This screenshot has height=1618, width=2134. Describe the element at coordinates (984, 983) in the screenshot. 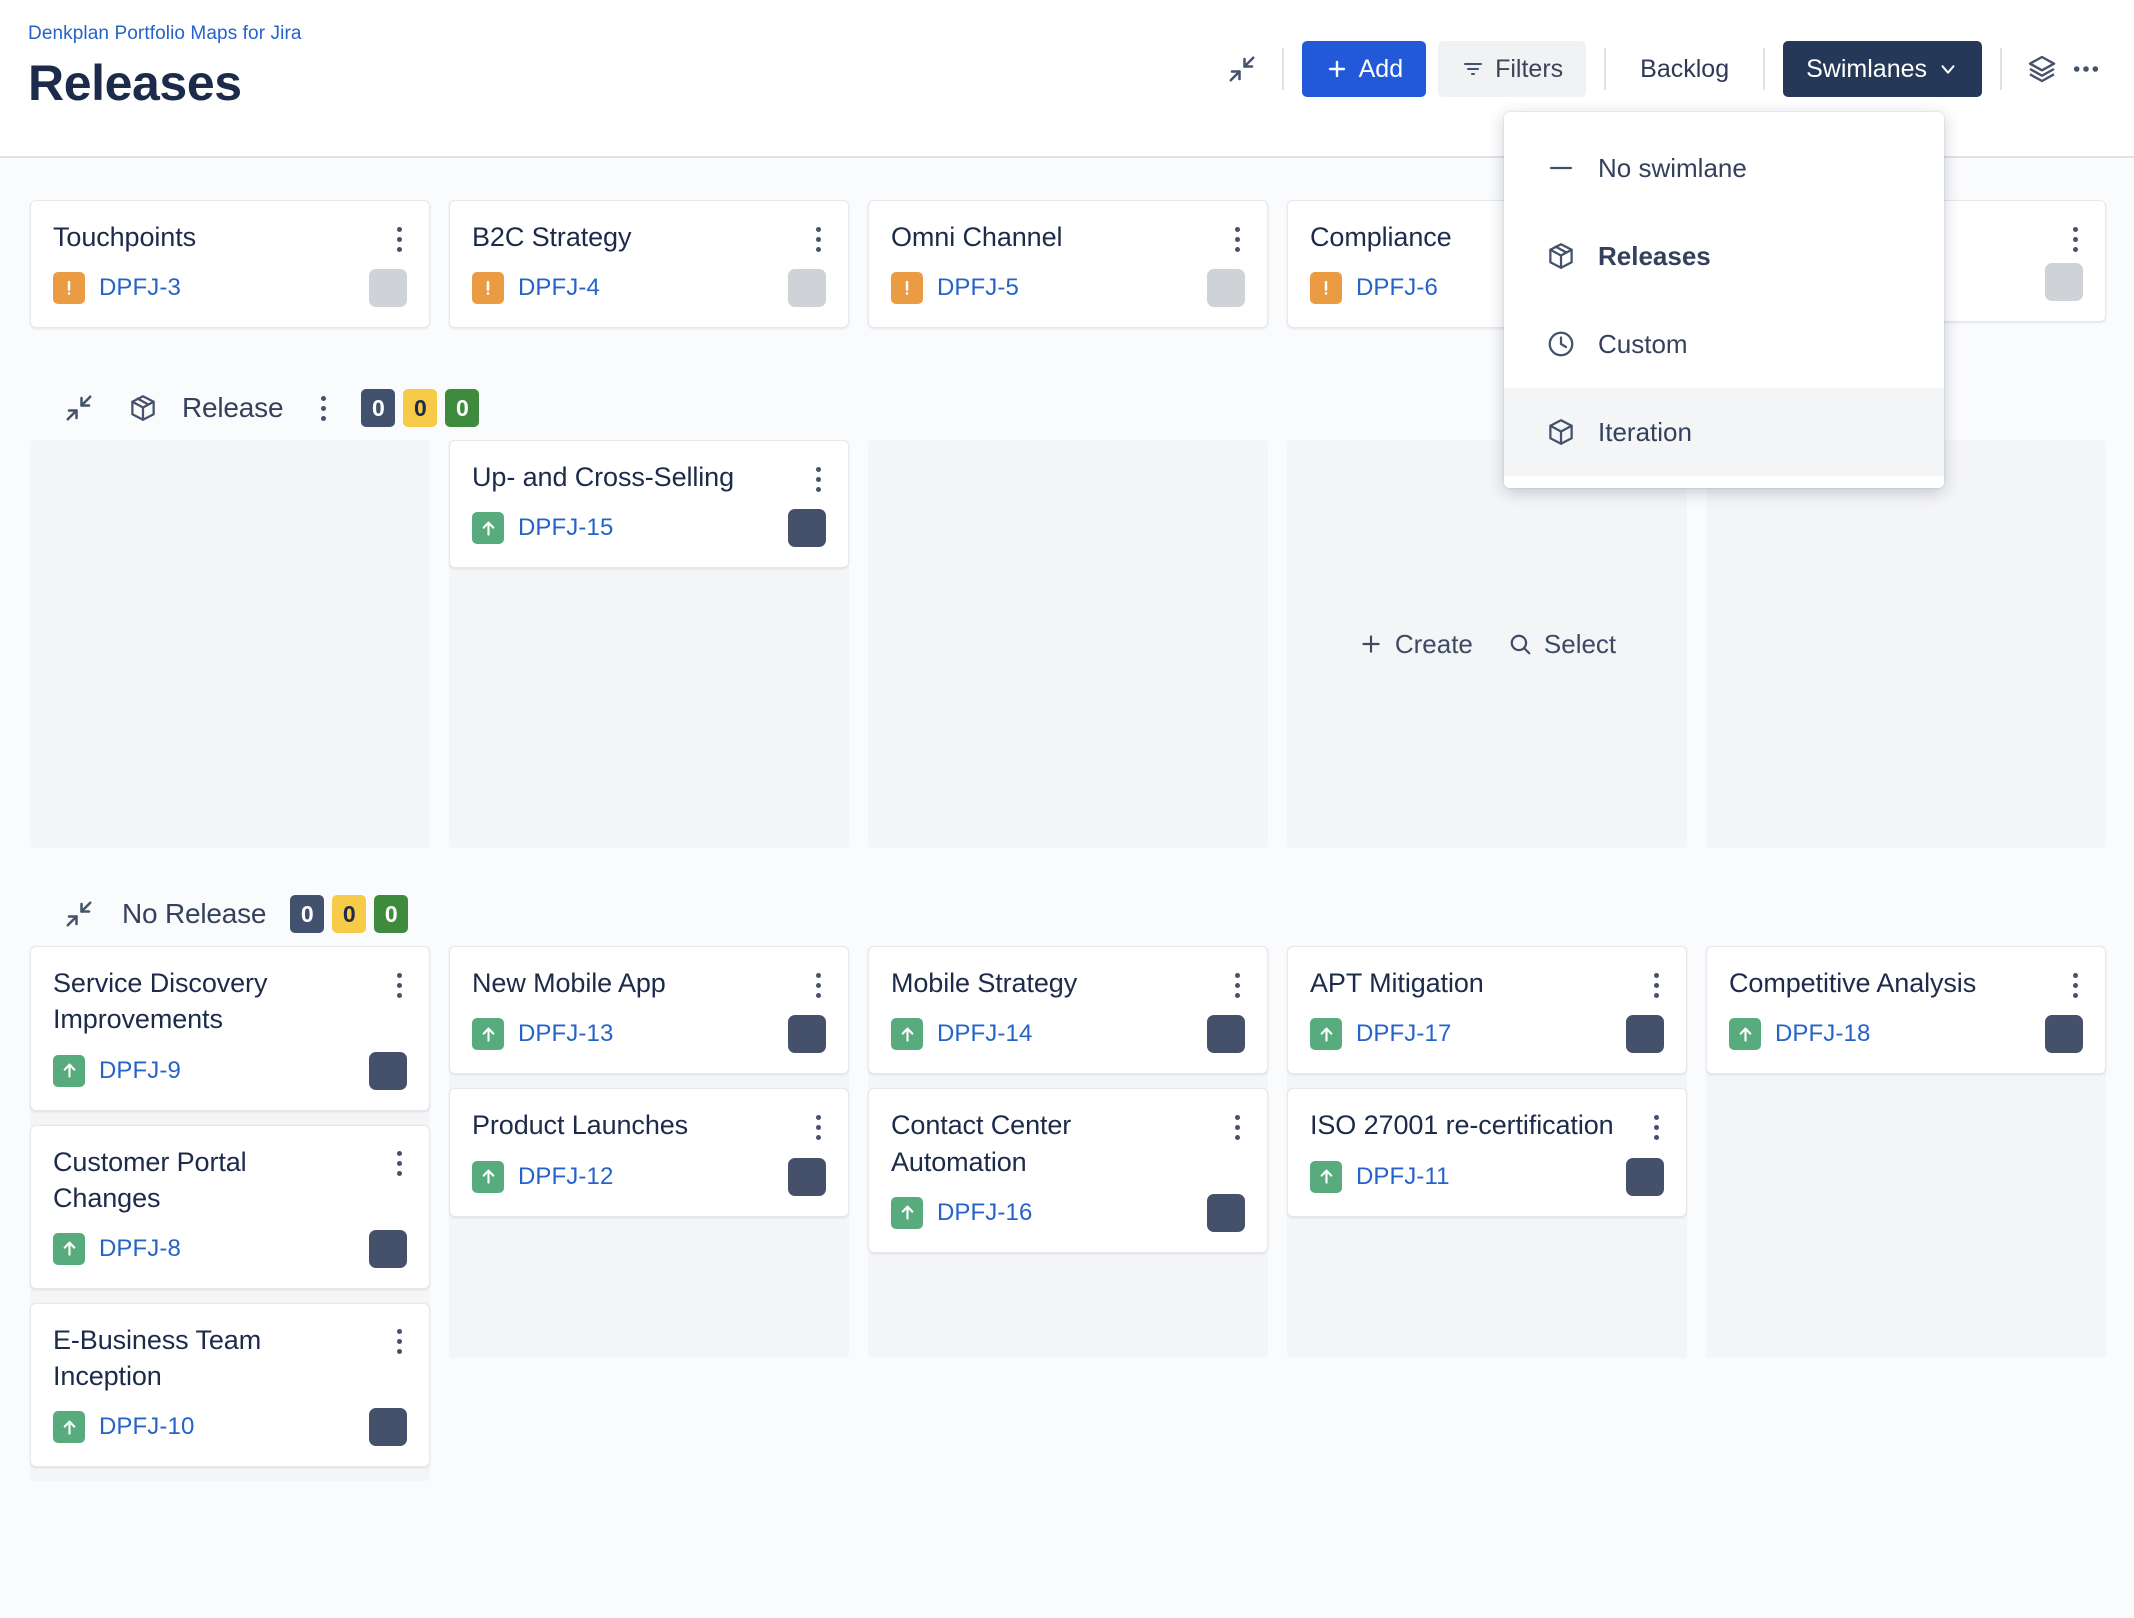

I see `issue-card-title: Mobile Strategy` at that location.